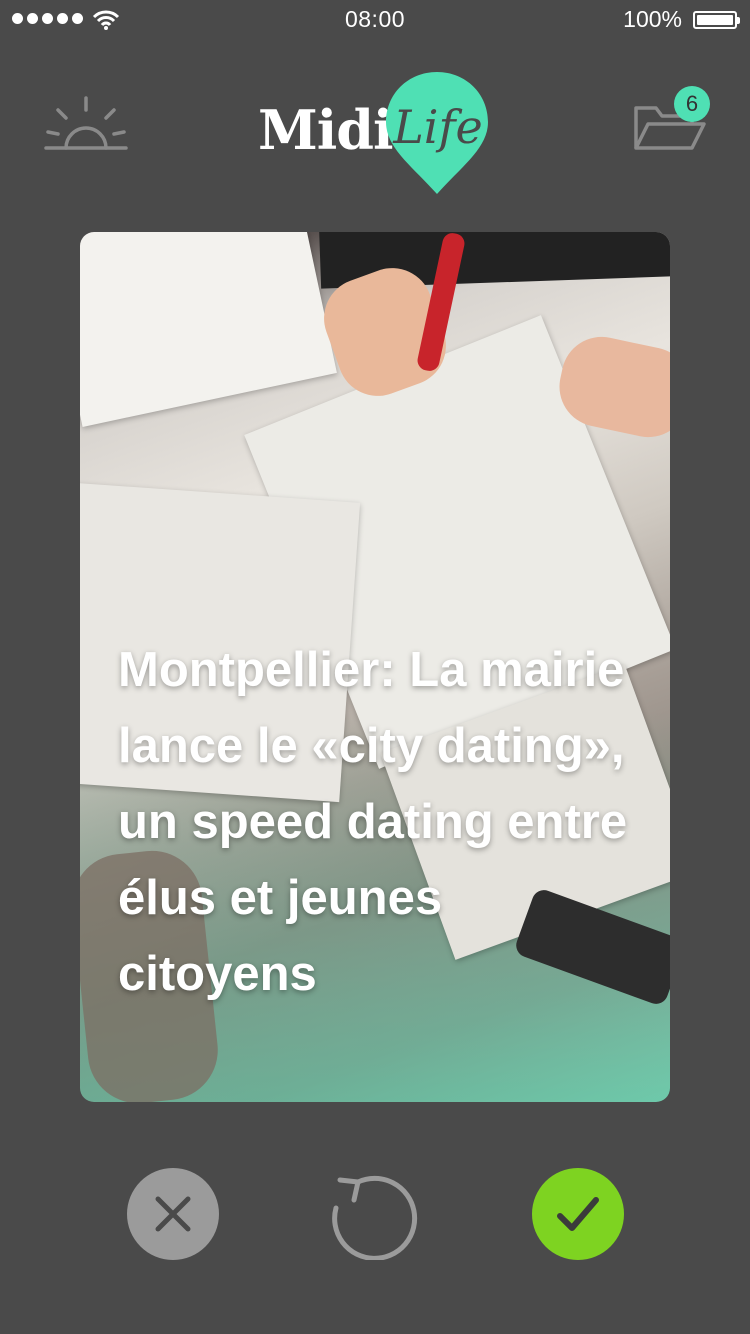 The width and height of the screenshot is (750, 1334). Describe the element at coordinates (375, 20) in the screenshot. I see `status-bar: 08:00 100%` at that location.